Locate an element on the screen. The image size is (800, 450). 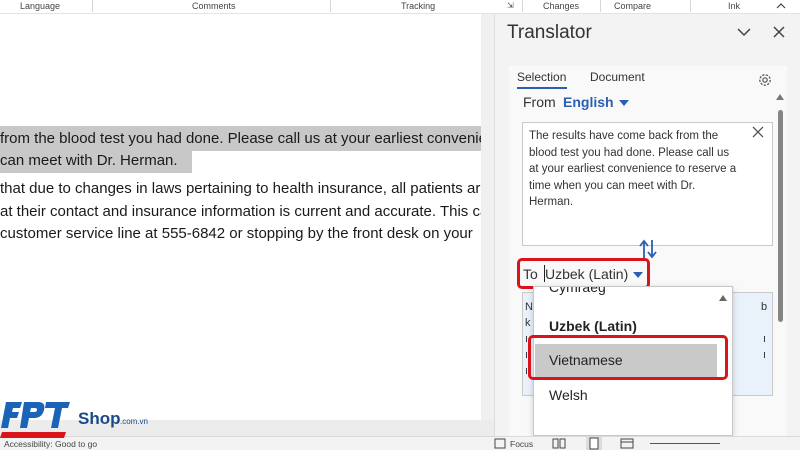
zoom-slider is located at coordinates (685, 443).